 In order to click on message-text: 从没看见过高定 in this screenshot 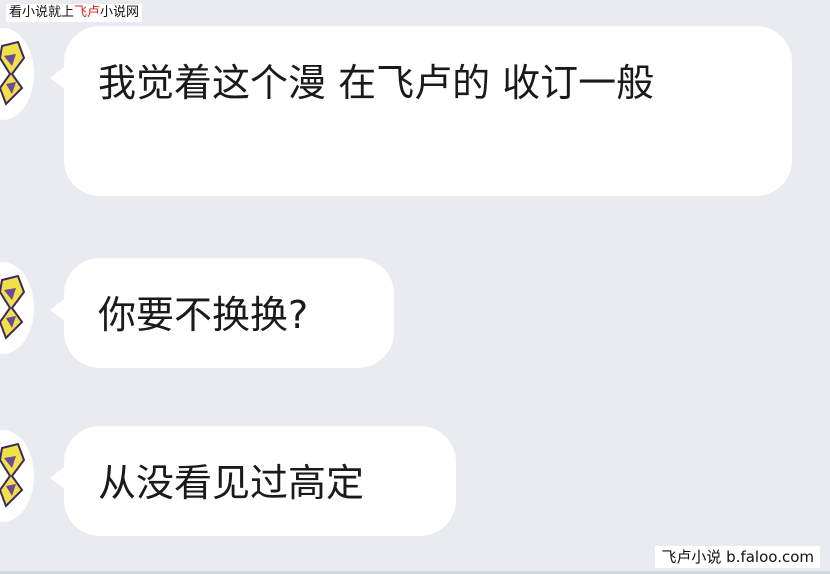, I will do `click(231, 483)`.